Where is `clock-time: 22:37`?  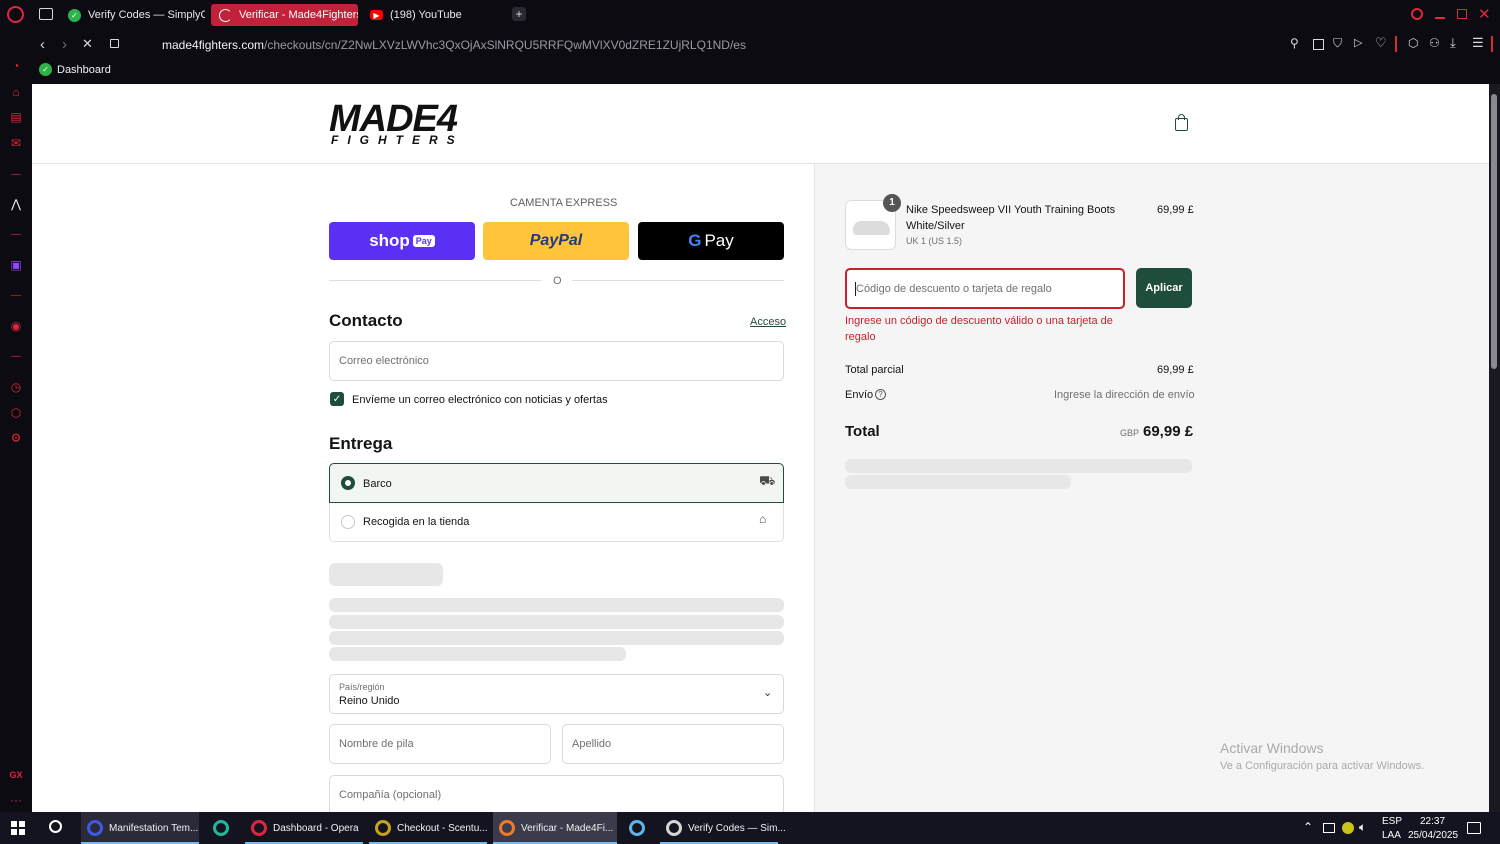 clock-time: 22:37 is located at coordinates (1432, 821).